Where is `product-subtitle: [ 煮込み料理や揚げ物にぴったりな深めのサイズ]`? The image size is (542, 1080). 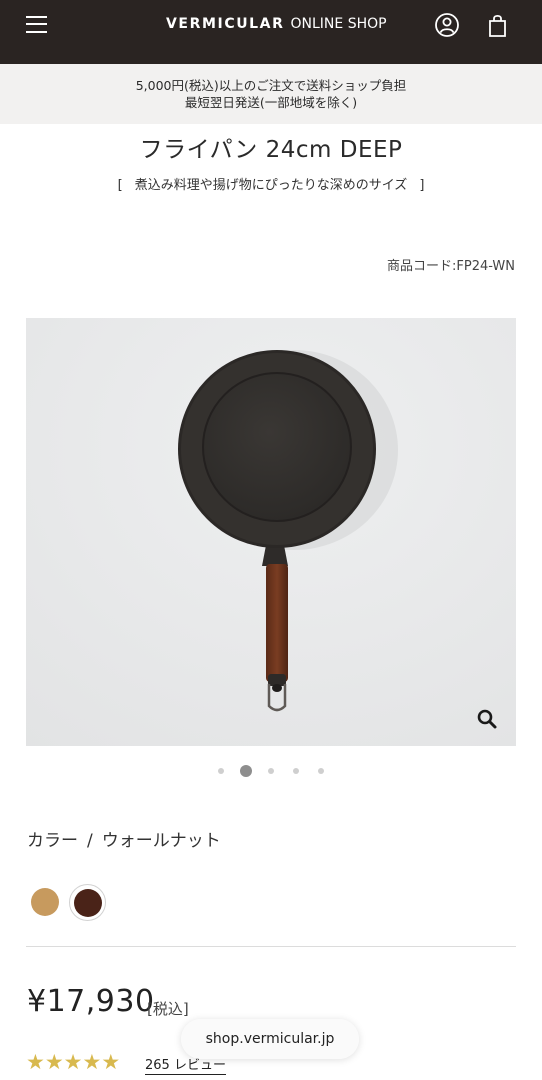 product-subtitle: [ 煮込み料理や揚げ物にぴったりな深めのサイズ] is located at coordinates (271, 183).